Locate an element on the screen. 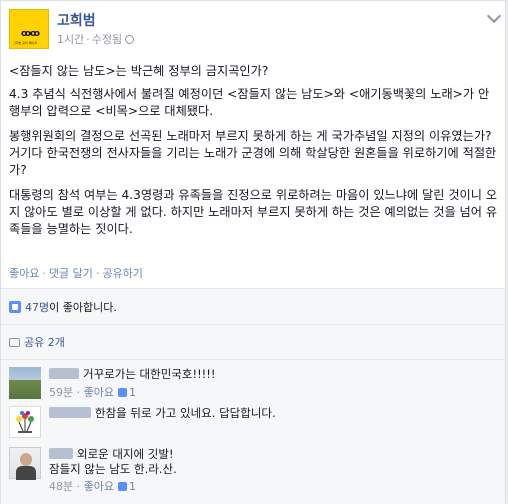 This screenshot has width=508, height=504. comment-text-line2: 잠들지 않는 남도 한.라.산. is located at coordinates (113, 469).